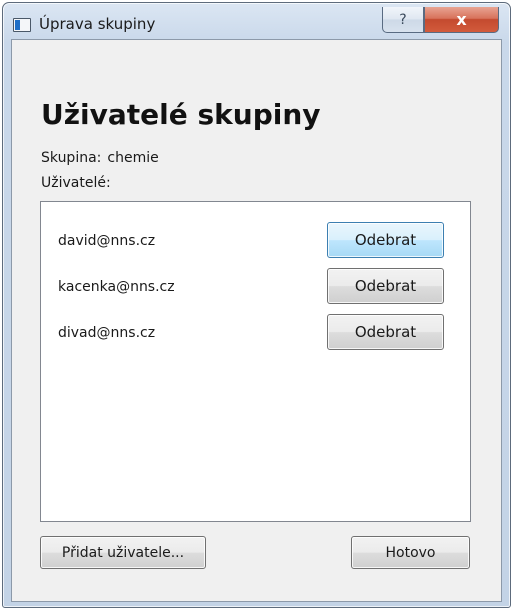  I want to click on close-button: x, so click(461, 20).